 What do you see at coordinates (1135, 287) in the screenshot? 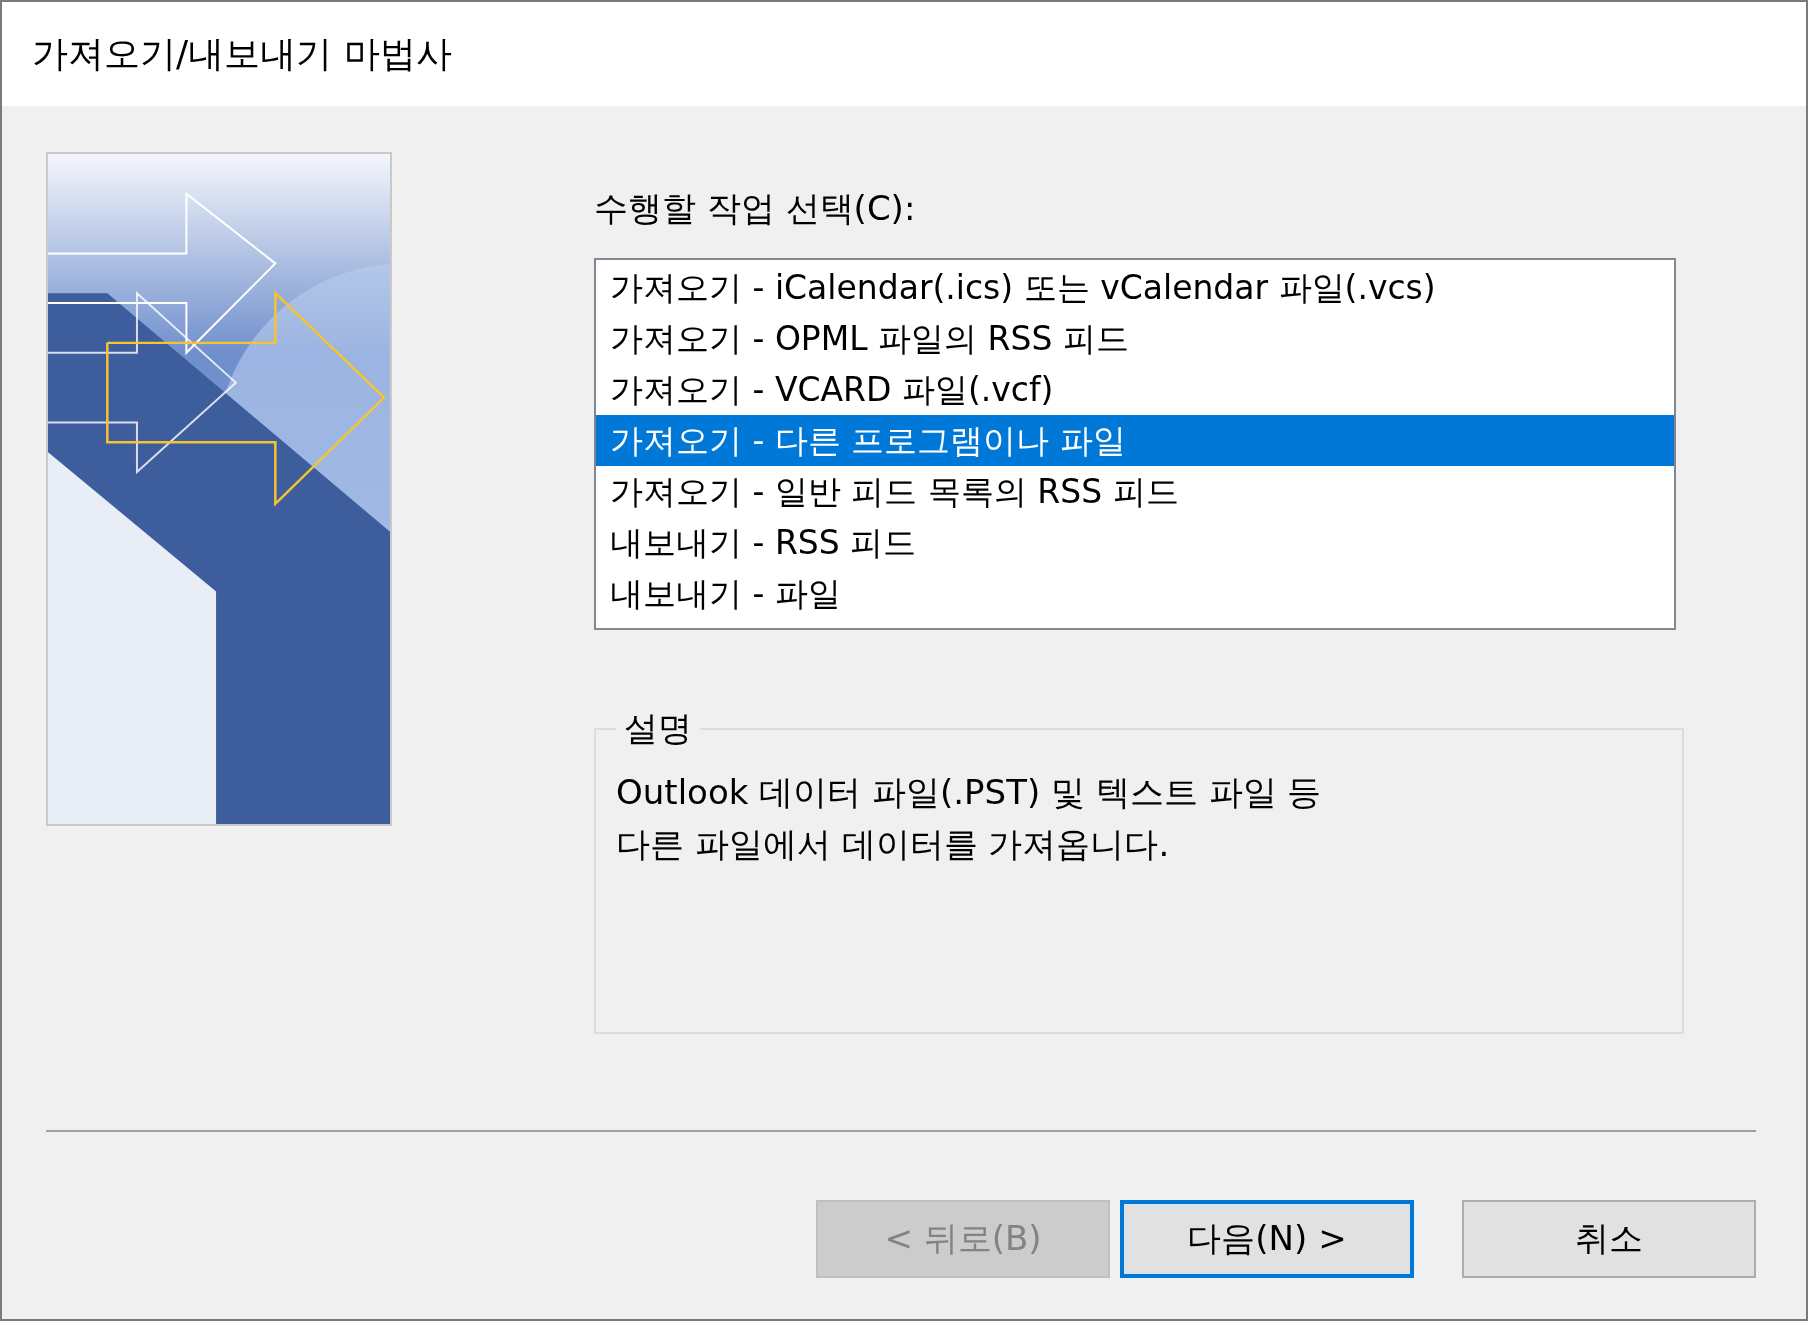
I see `list-item: 가져오기 - iCalendar(.ics) 또는 vCalendar 파일(.vcs)` at bounding box center [1135, 287].